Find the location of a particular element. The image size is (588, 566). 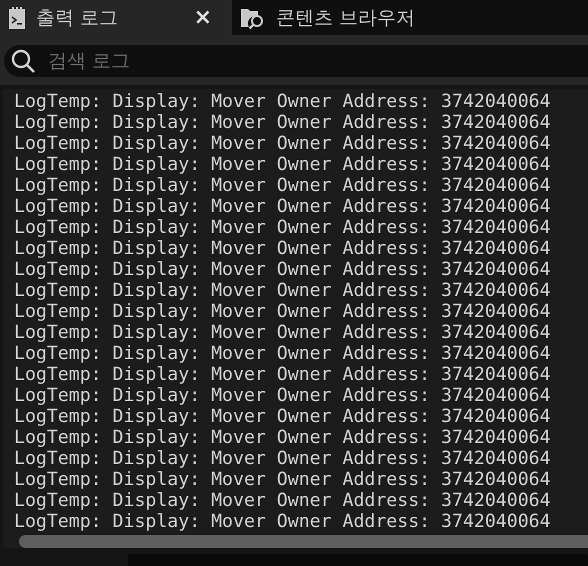

tab-label: 출력 로그 is located at coordinates (77, 18).